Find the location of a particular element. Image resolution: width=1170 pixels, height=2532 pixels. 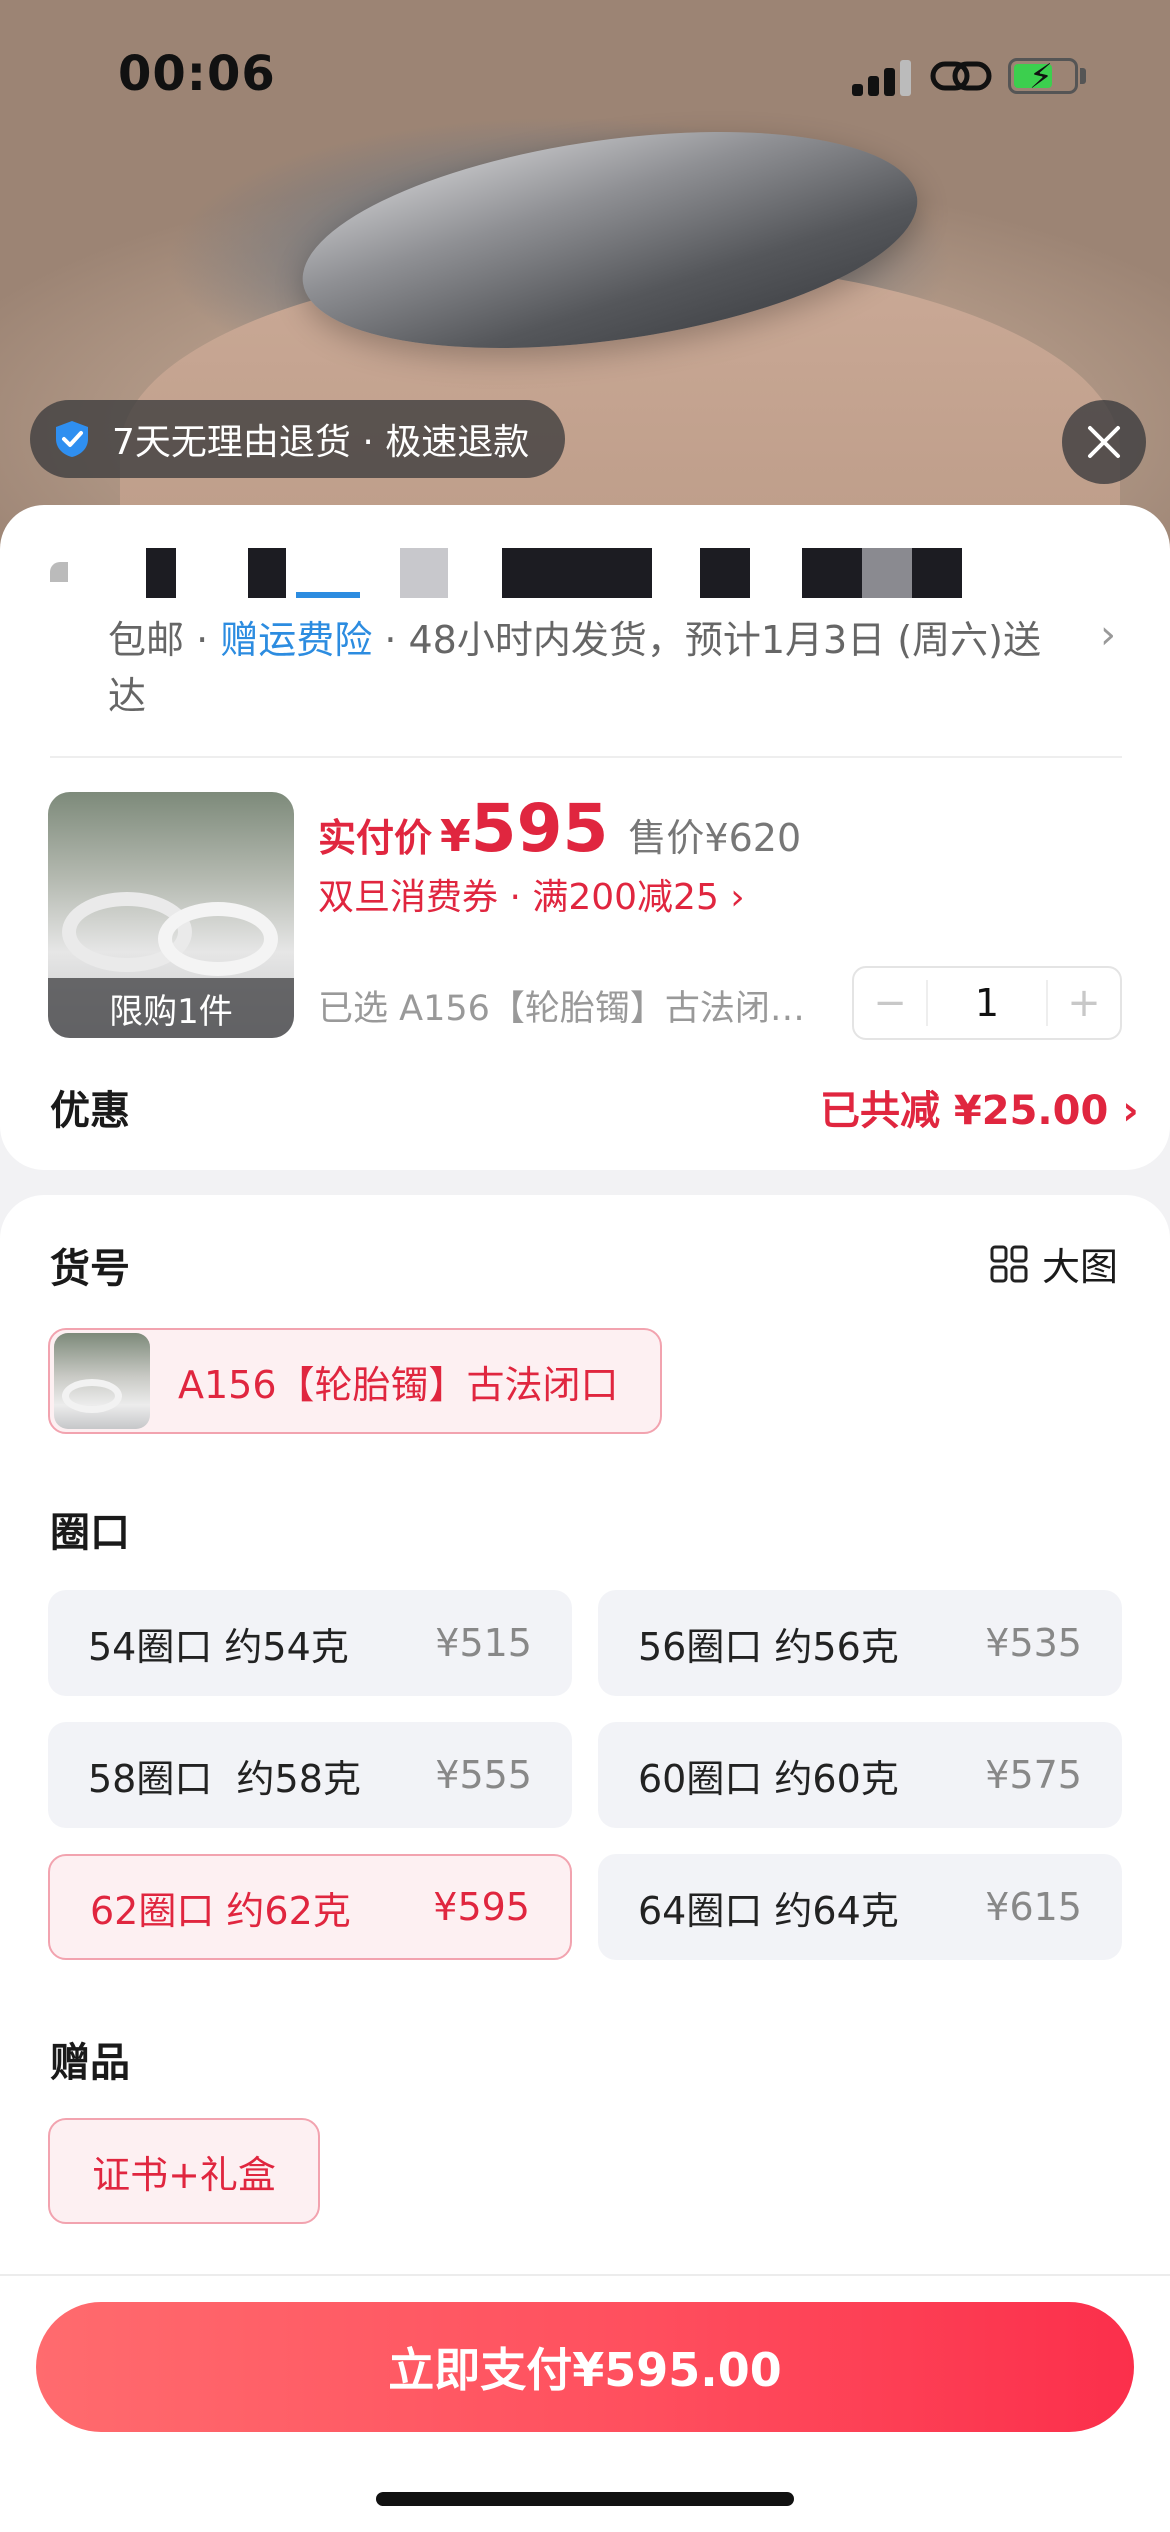

signal-icon is located at coordinates (883, 77).